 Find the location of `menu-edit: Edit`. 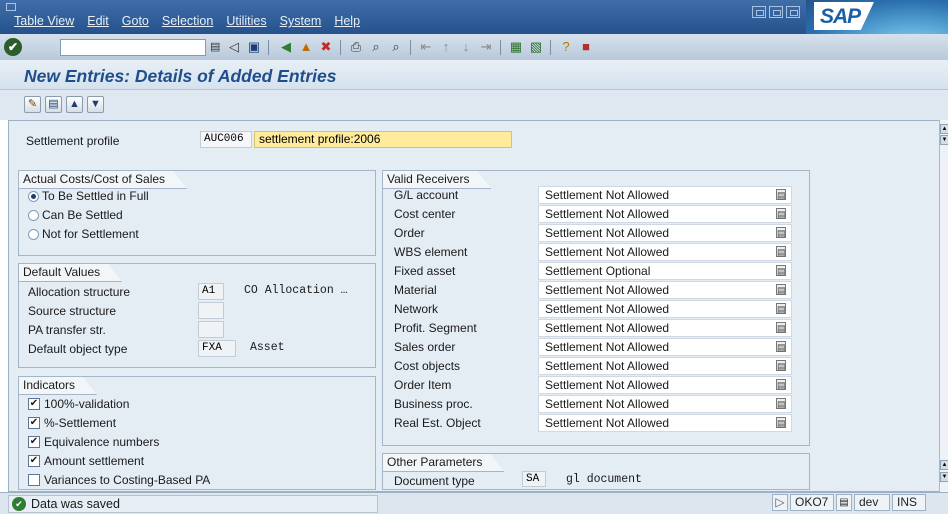

menu-edit: Edit is located at coordinates (98, 21).